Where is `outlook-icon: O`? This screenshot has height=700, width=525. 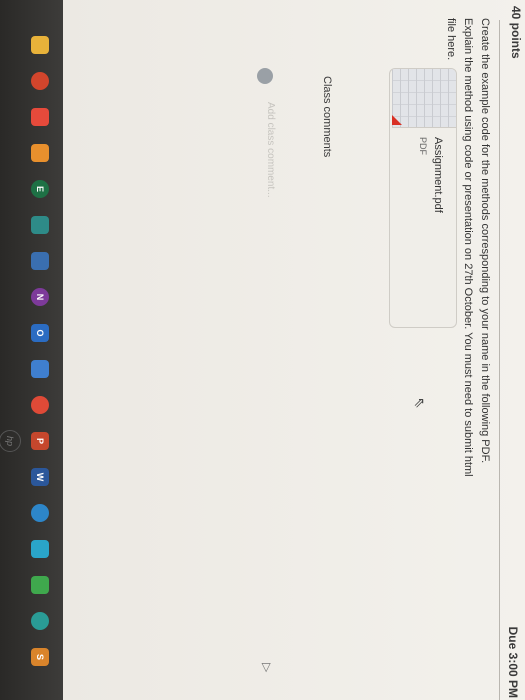 outlook-icon: O is located at coordinates (40, 333).